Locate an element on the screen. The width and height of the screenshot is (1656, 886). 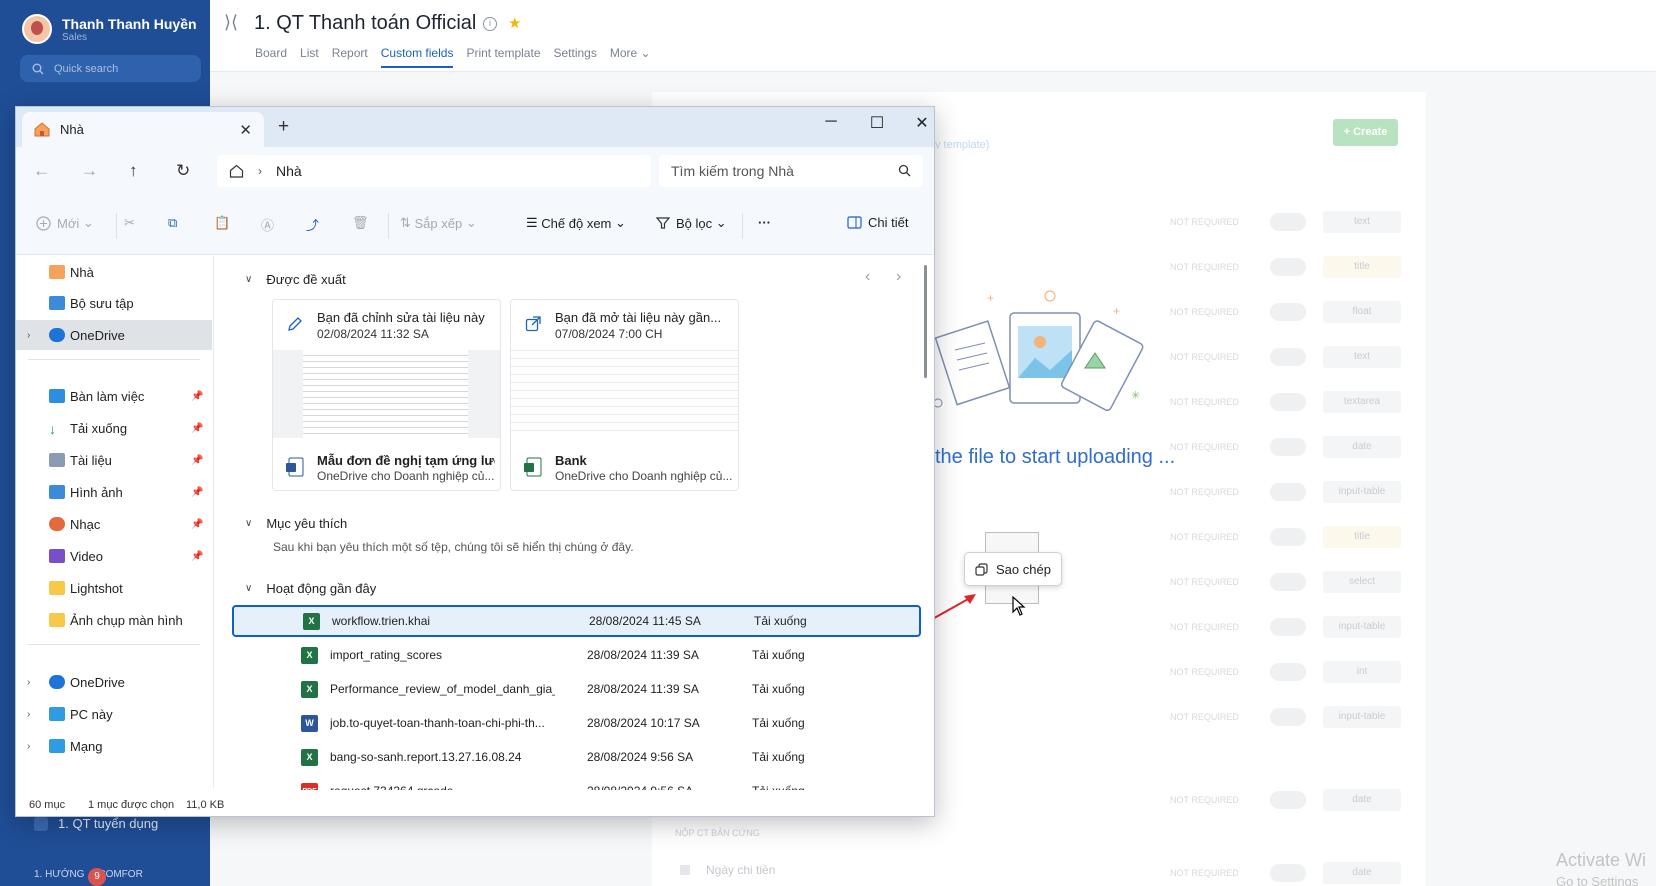
nav-item-this-pc: › PC này is located at coordinates (114, 714).